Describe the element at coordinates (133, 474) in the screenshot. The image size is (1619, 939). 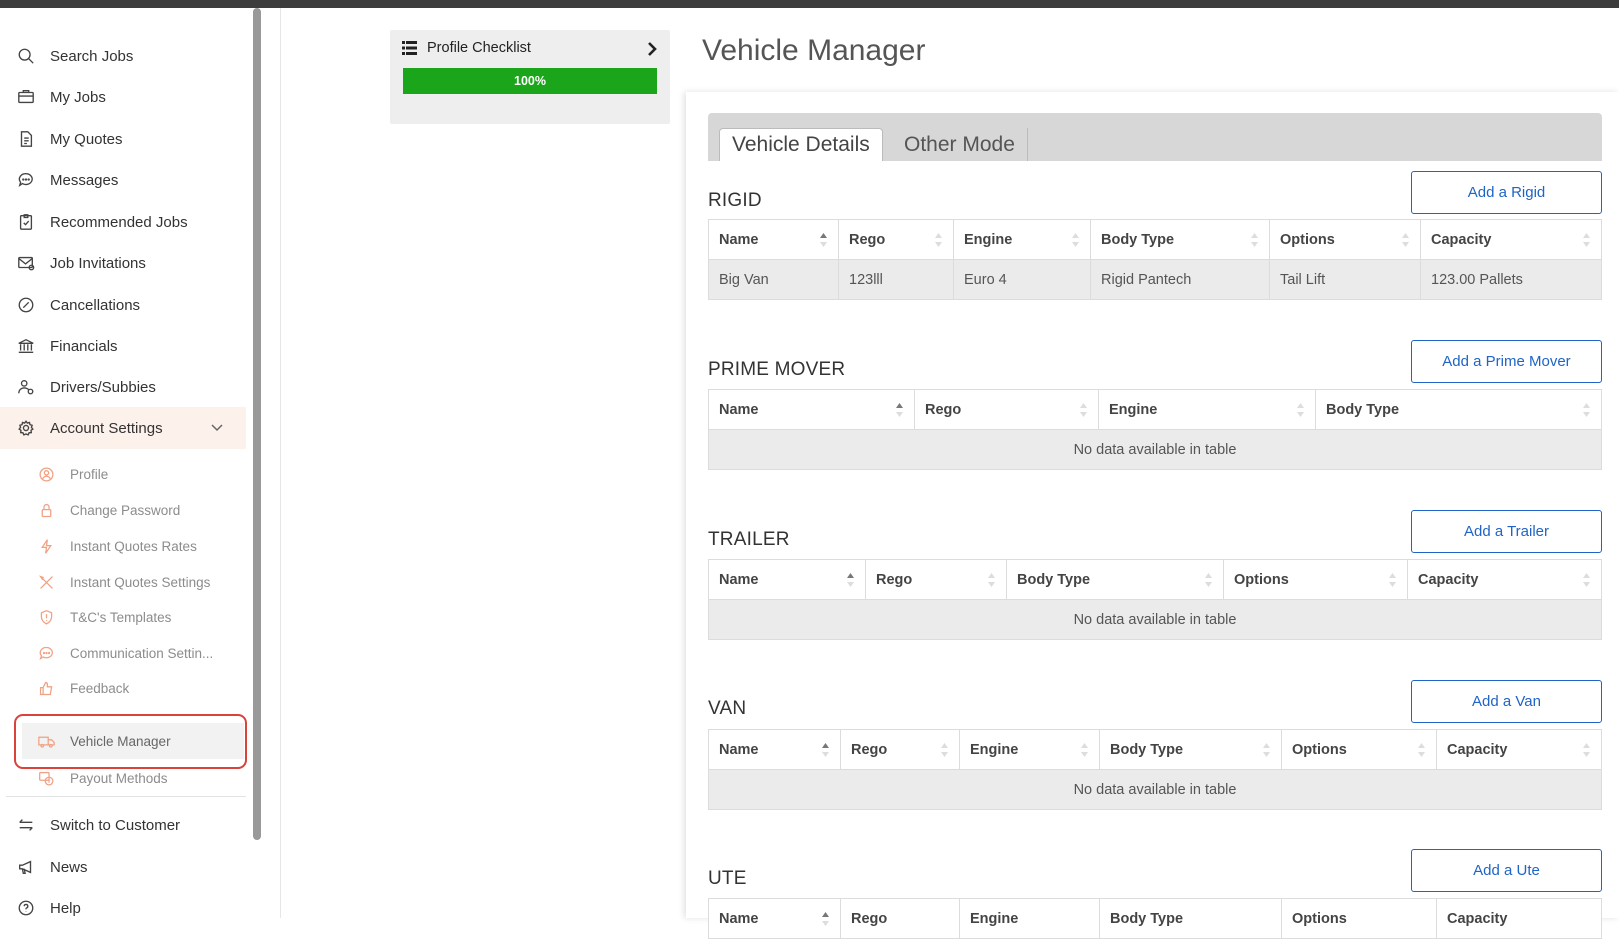
I see `submenu-item-profile: Profile` at that location.